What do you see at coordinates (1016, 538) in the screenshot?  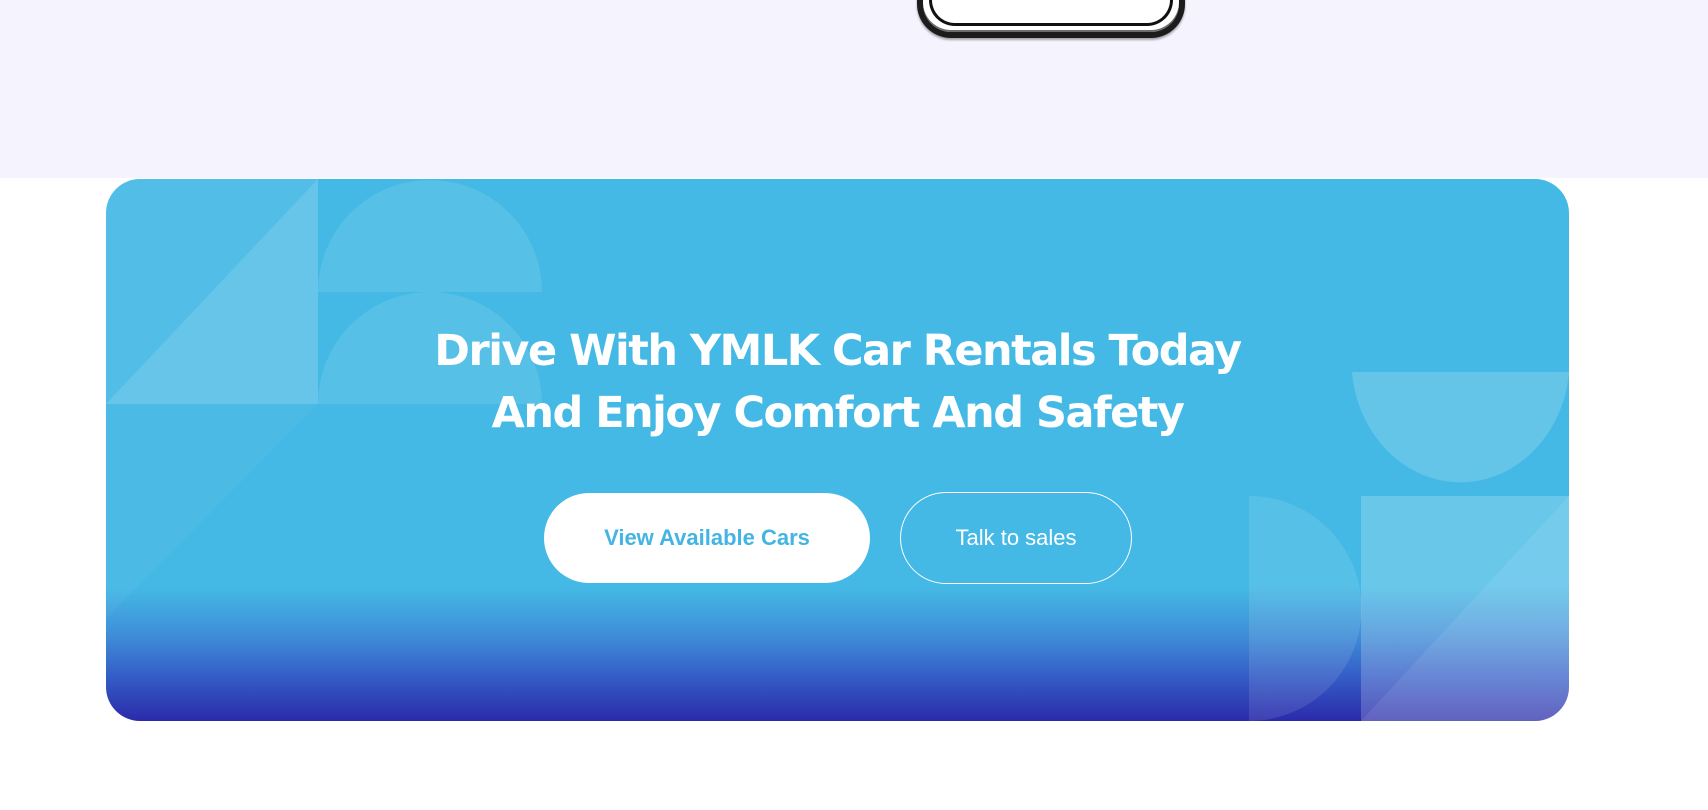 I see `talk-to-sales-button: Talk to sales` at bounding box center [1016, 538].